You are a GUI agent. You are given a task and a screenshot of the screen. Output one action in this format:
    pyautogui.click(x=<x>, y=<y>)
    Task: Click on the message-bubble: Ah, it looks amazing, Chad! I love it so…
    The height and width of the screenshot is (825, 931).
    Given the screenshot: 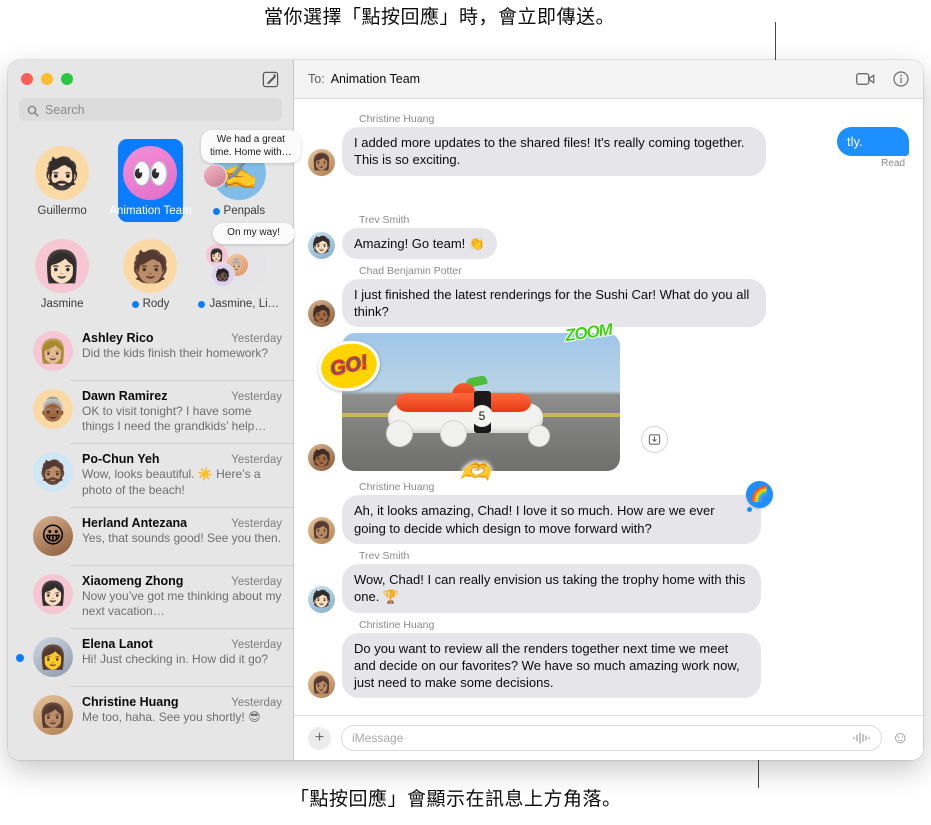 What is the action you would take?
    pyautogui.click(x=557, y=512)
    